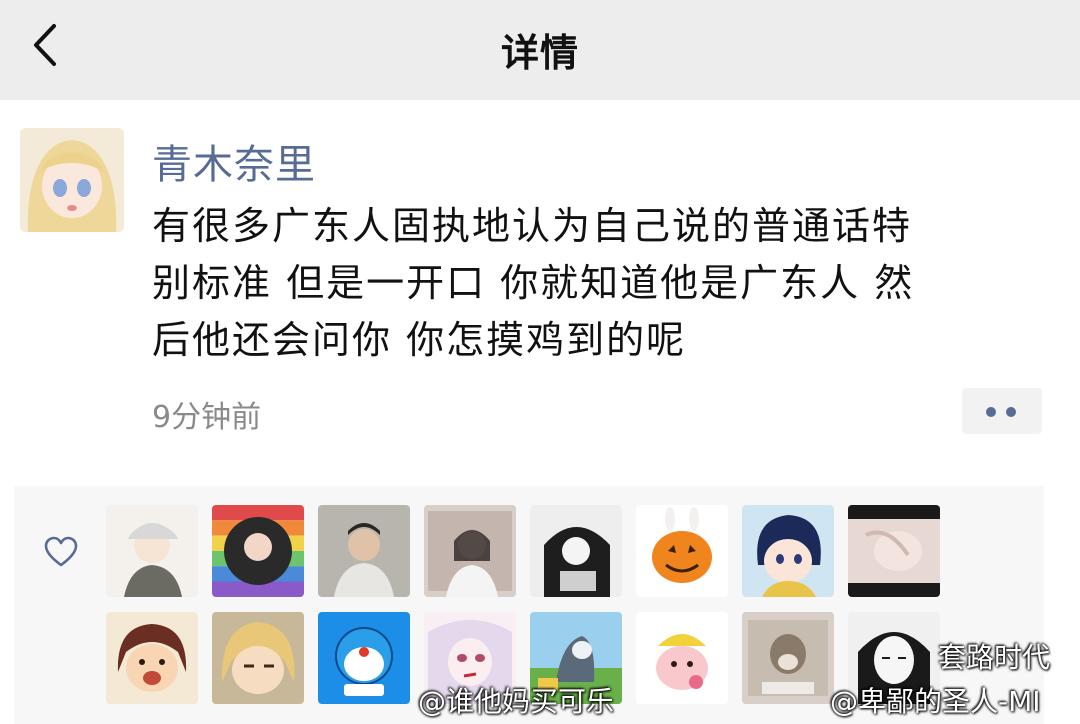 This screenshot has width=1080, height=724. I want to click on watermark-brand: 套路时代, so click(994, 657).